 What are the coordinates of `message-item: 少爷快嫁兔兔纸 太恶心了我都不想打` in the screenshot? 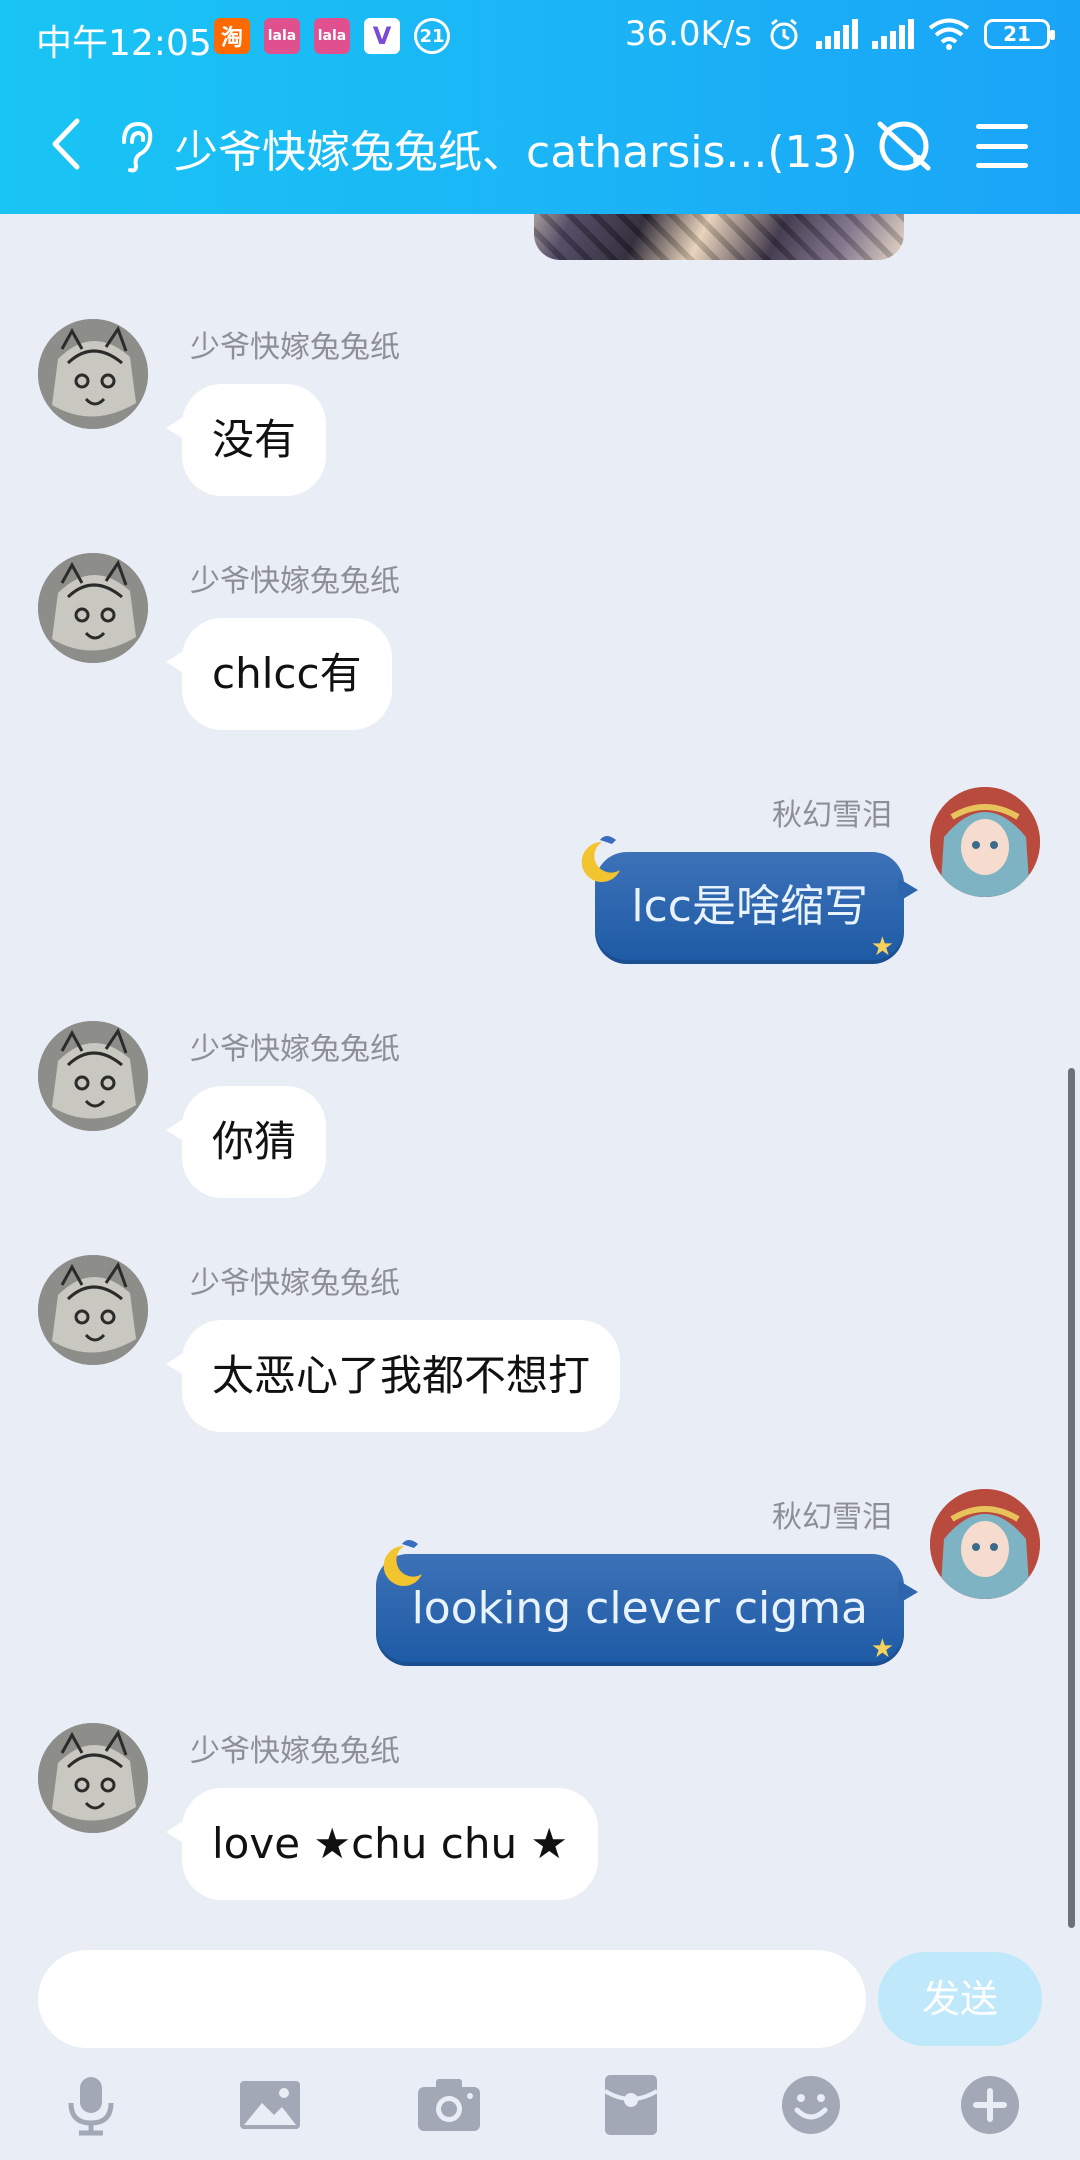 It's located at (540, 1291).